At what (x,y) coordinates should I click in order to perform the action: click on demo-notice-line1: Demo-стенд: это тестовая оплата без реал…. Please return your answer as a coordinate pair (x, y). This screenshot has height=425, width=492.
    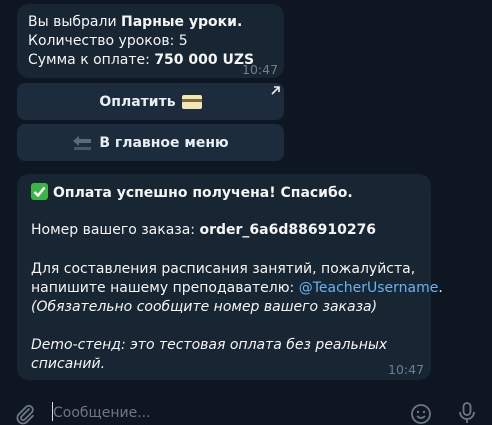
    Looking at the image, I should click on (209, 345).